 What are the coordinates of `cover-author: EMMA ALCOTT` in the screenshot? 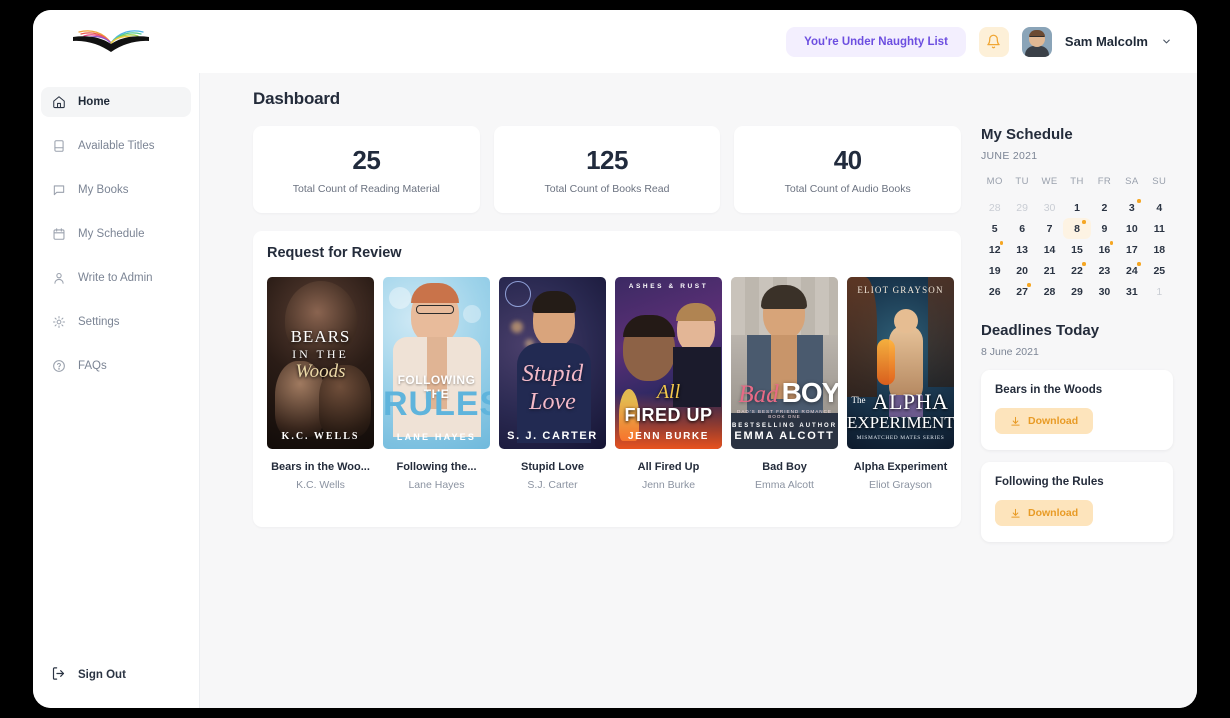 It's located at (784, 436).